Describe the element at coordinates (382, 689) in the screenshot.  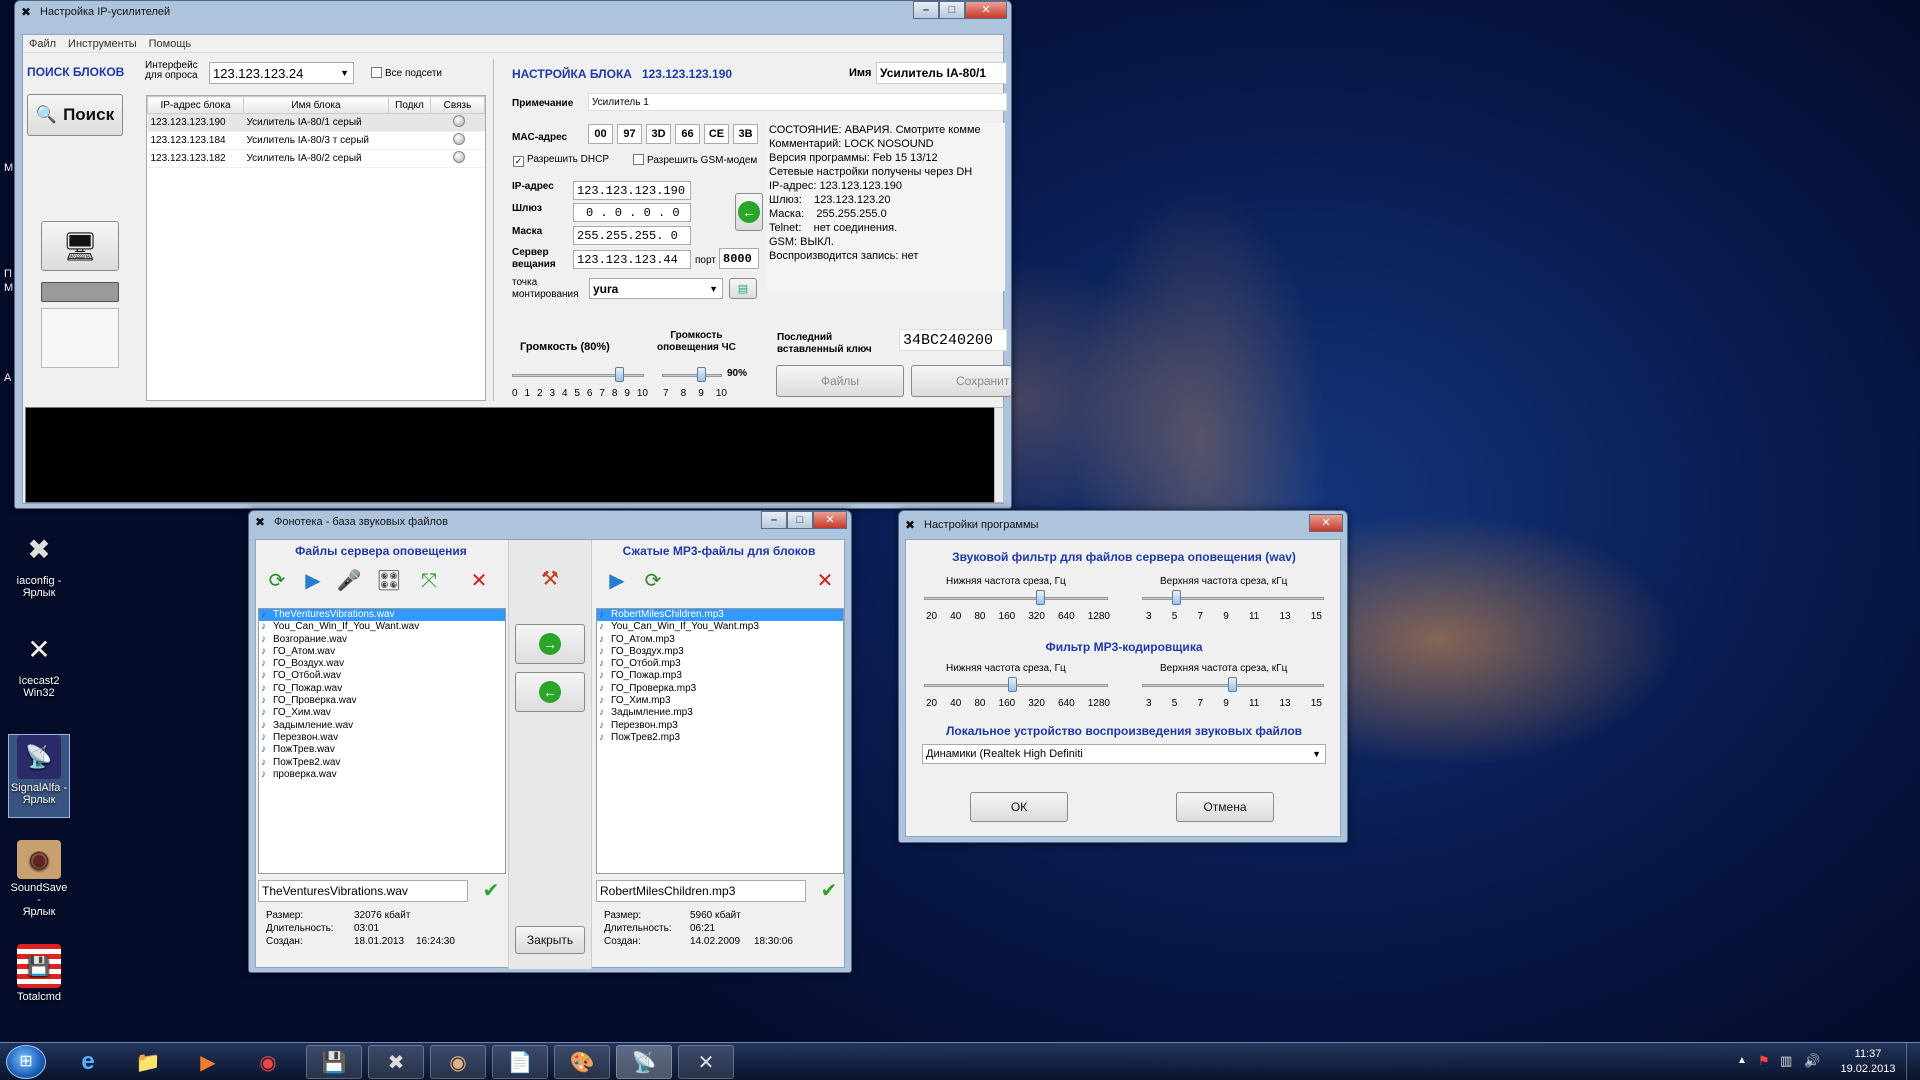
I see `list-item: ГО_Пожар.wav` at that location.